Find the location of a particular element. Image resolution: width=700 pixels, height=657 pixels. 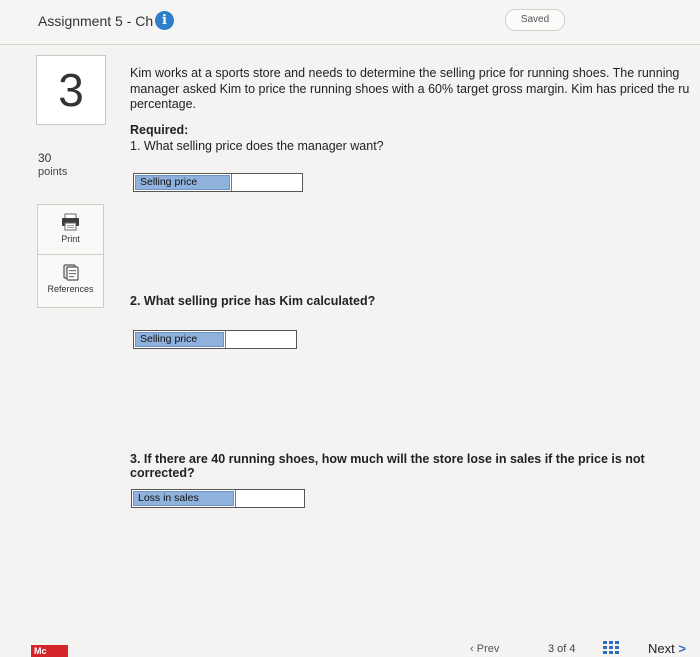

prev-button: ‹ Prev is located at coordinates (484, 649).